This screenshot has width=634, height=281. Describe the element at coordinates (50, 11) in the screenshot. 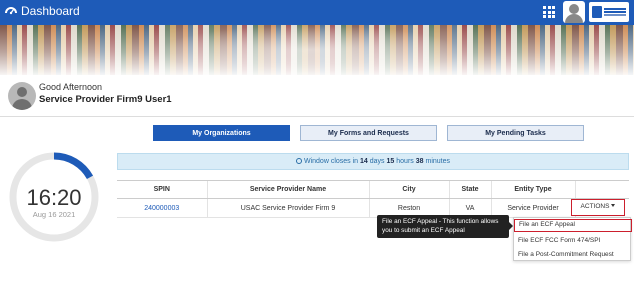

I see `app-title: Dashboard` at that location.